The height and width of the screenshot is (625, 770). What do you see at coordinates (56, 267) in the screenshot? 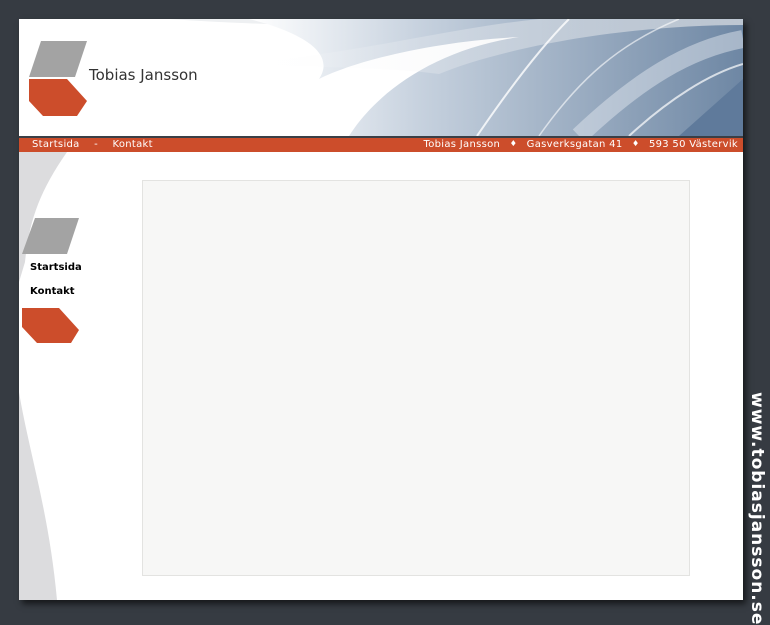
I see `side-menu-item-startsida: Startsida` at bounding box center [56, 267].